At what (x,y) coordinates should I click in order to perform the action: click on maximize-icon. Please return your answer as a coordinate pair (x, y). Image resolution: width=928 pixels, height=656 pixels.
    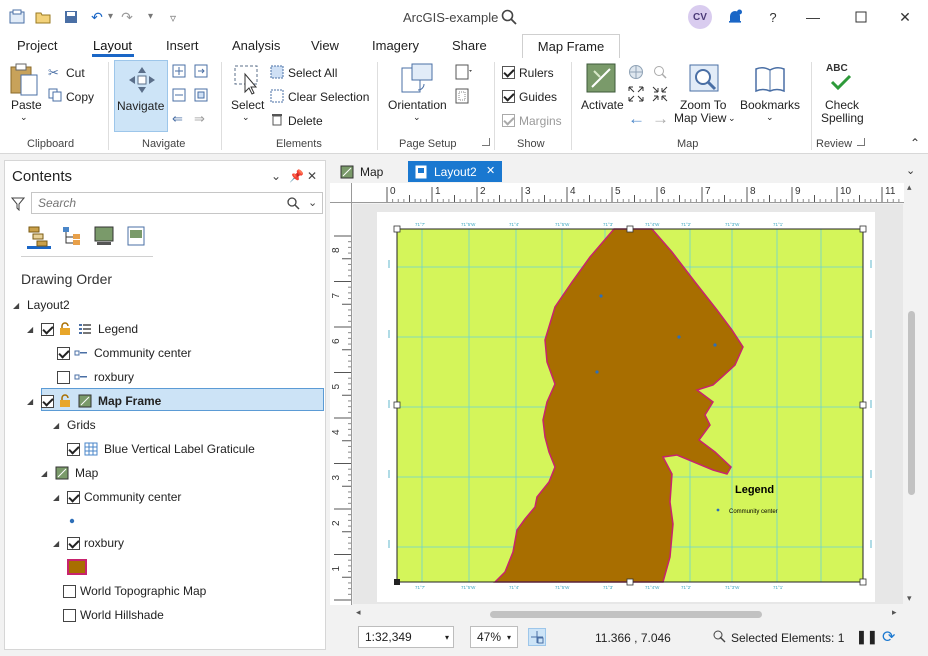
    Looking at the image, I should click on (861, 17).